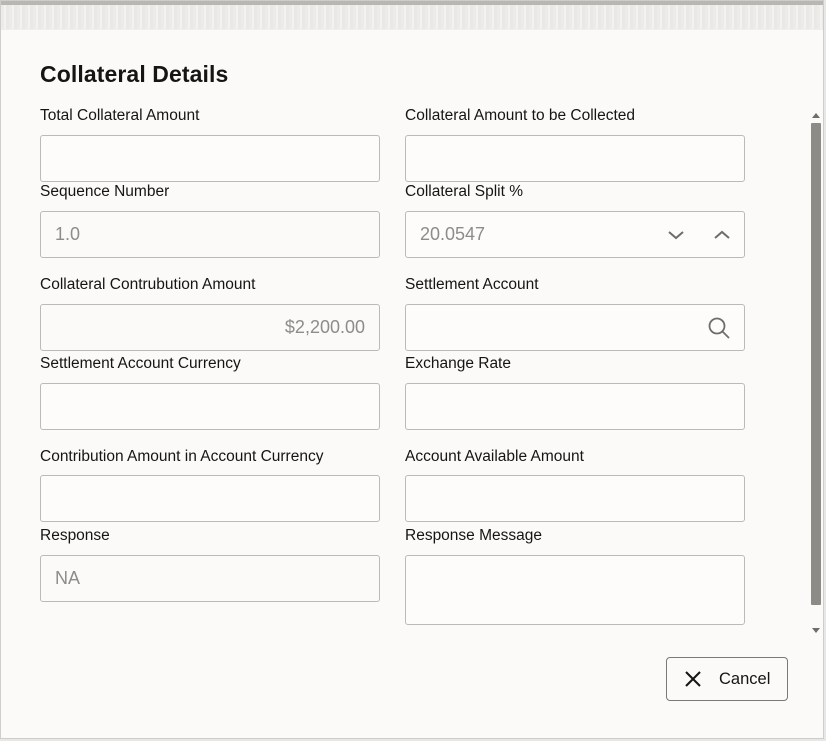 Image resolution: width=826 pixels, height=741 pixels. What do you see at coordinates (140, 364) in the screenshot?
I see `settlement-account-currency-label: Settlement Account Currency` at bounding box center [140, 364].